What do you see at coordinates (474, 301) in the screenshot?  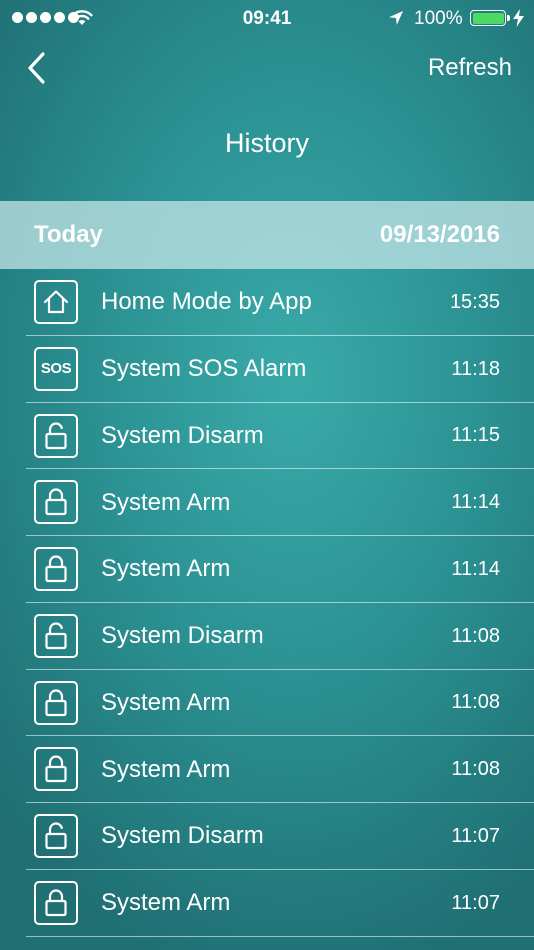 I see `history-time: 15:35` at bounding box center [474, 301].